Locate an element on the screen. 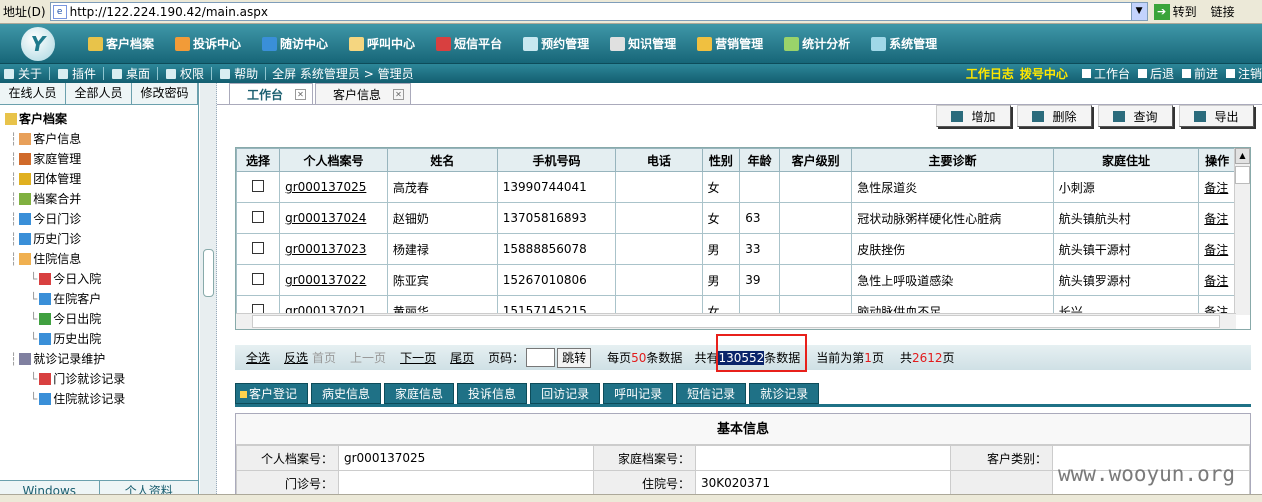 The width and height of the screenshot is (1262, 502). detail-tab: 客户登记 is located at coordinates (272, 393).